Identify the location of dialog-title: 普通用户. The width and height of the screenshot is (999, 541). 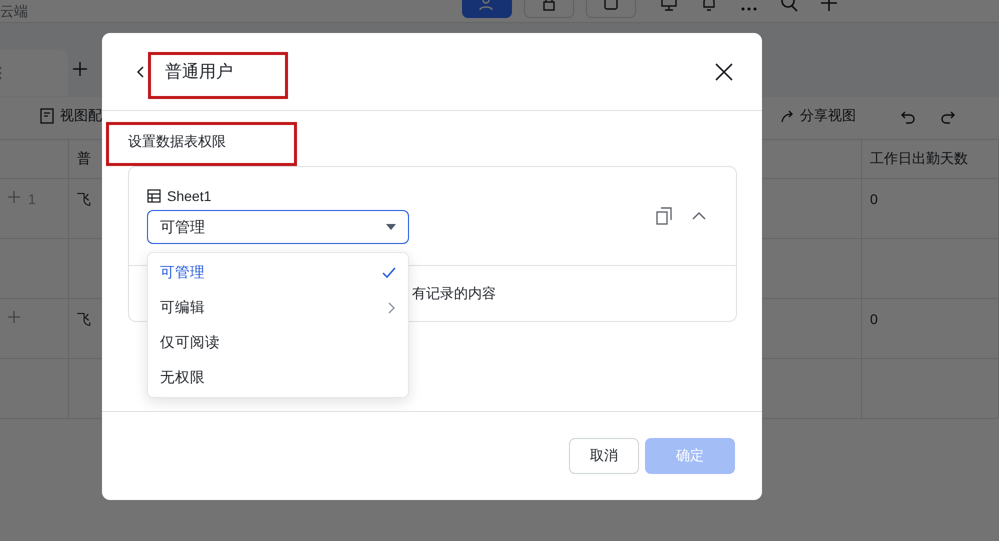
(199, 72).